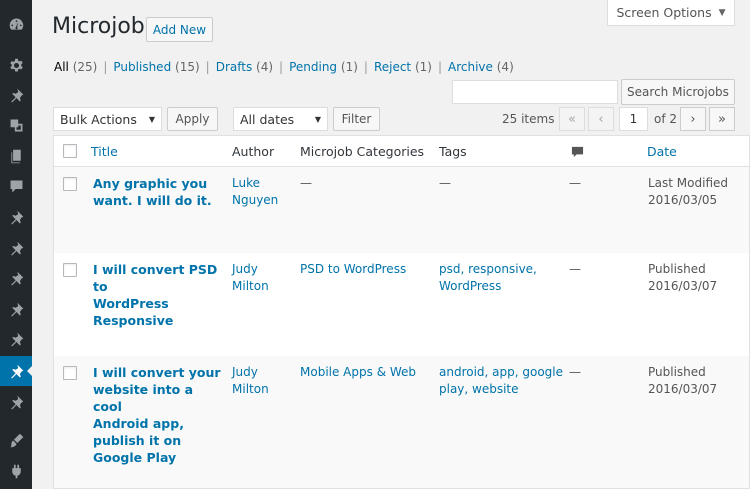 This screenshot has height=489, width=750. I want to click on next-page-button: ›, so click(693, 119).